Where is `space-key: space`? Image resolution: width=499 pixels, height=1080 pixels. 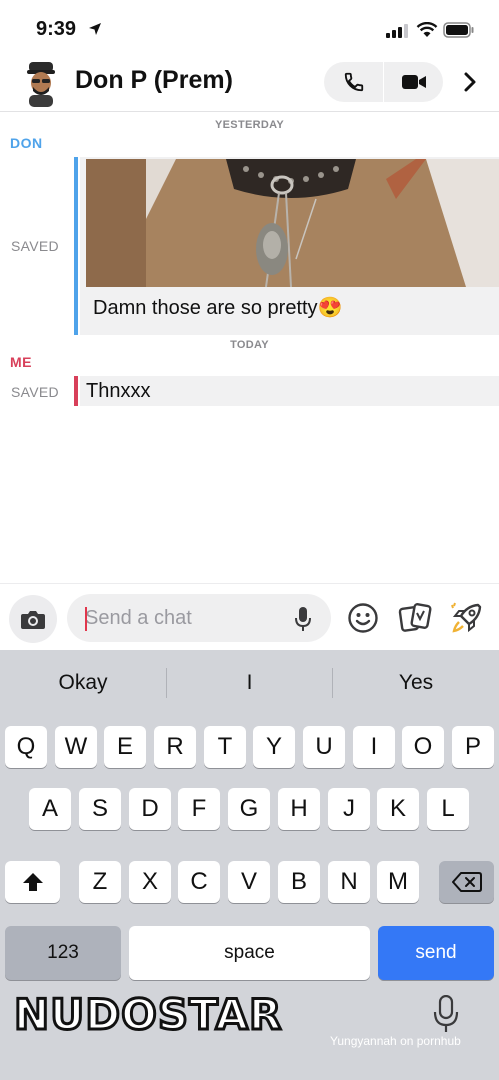
space-key: space is located at coordinates (249, 953).